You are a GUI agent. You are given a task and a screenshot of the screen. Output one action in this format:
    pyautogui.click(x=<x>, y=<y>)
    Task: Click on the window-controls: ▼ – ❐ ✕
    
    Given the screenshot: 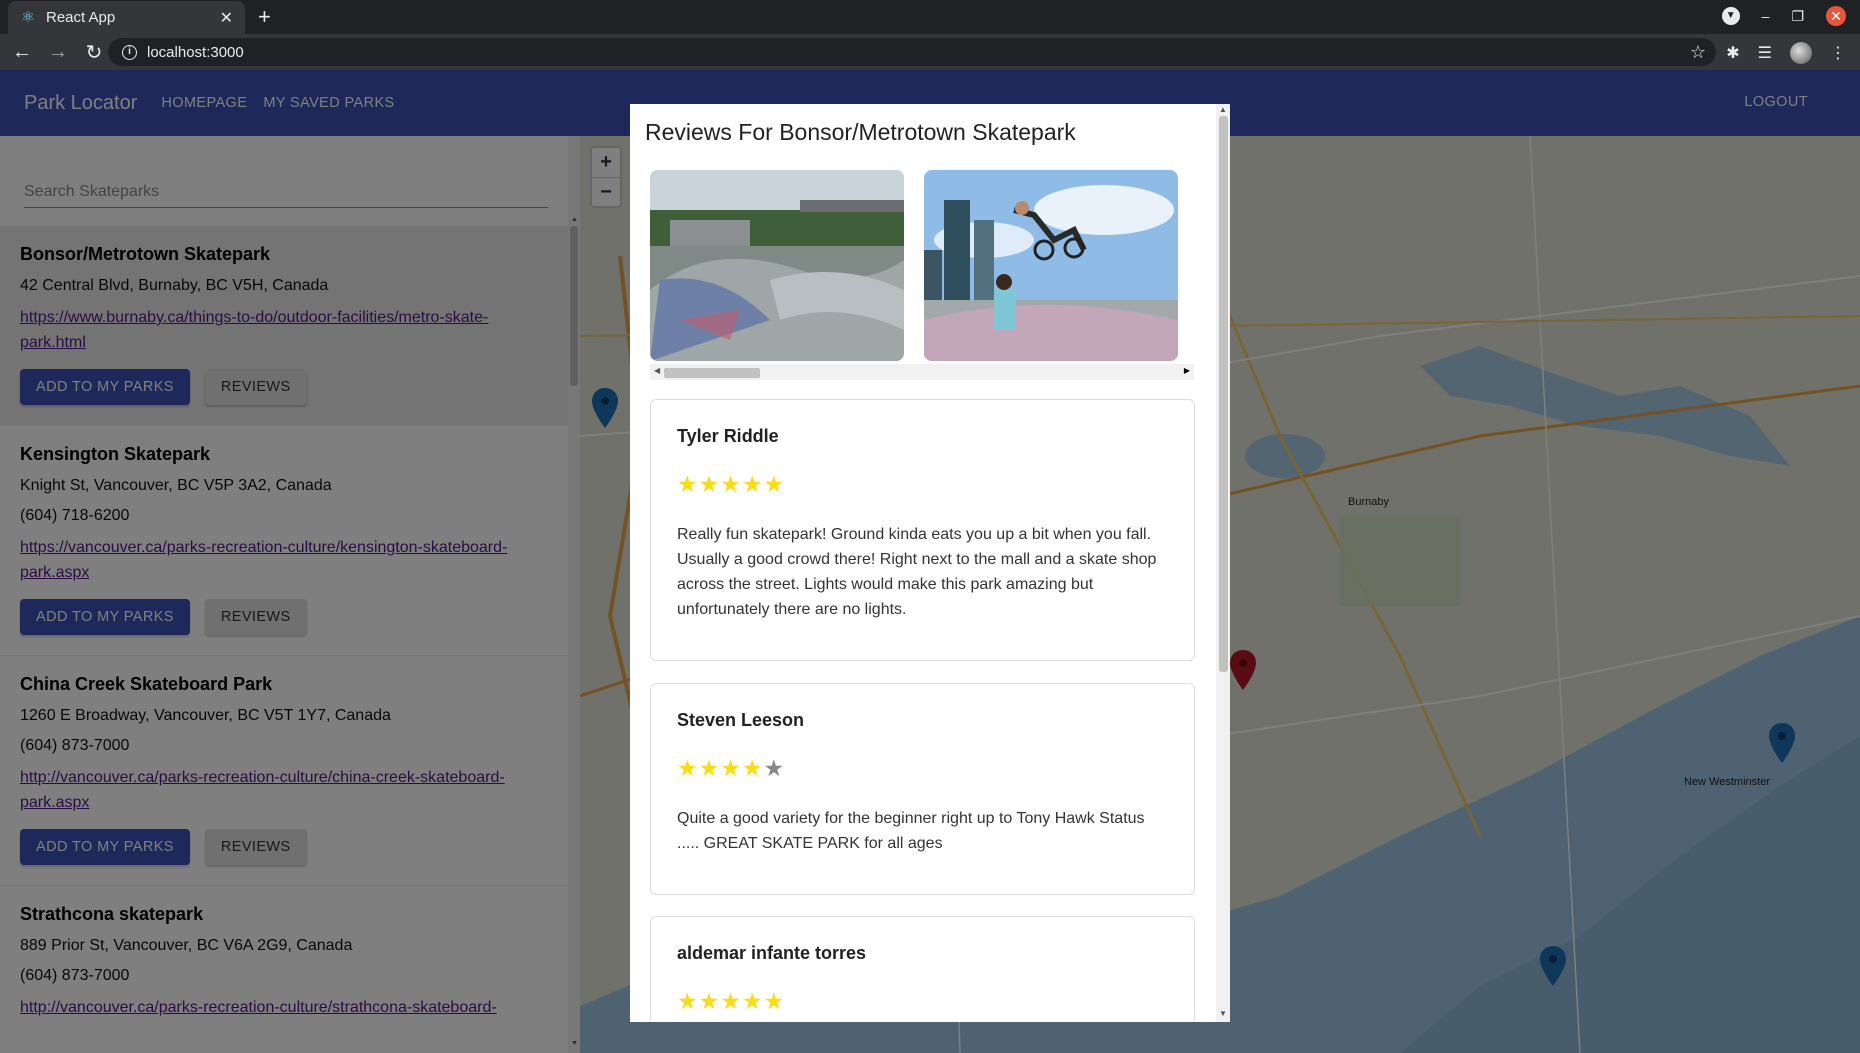 What is the action you would take?
    pyautogui.click(x=1783, y=16)
    